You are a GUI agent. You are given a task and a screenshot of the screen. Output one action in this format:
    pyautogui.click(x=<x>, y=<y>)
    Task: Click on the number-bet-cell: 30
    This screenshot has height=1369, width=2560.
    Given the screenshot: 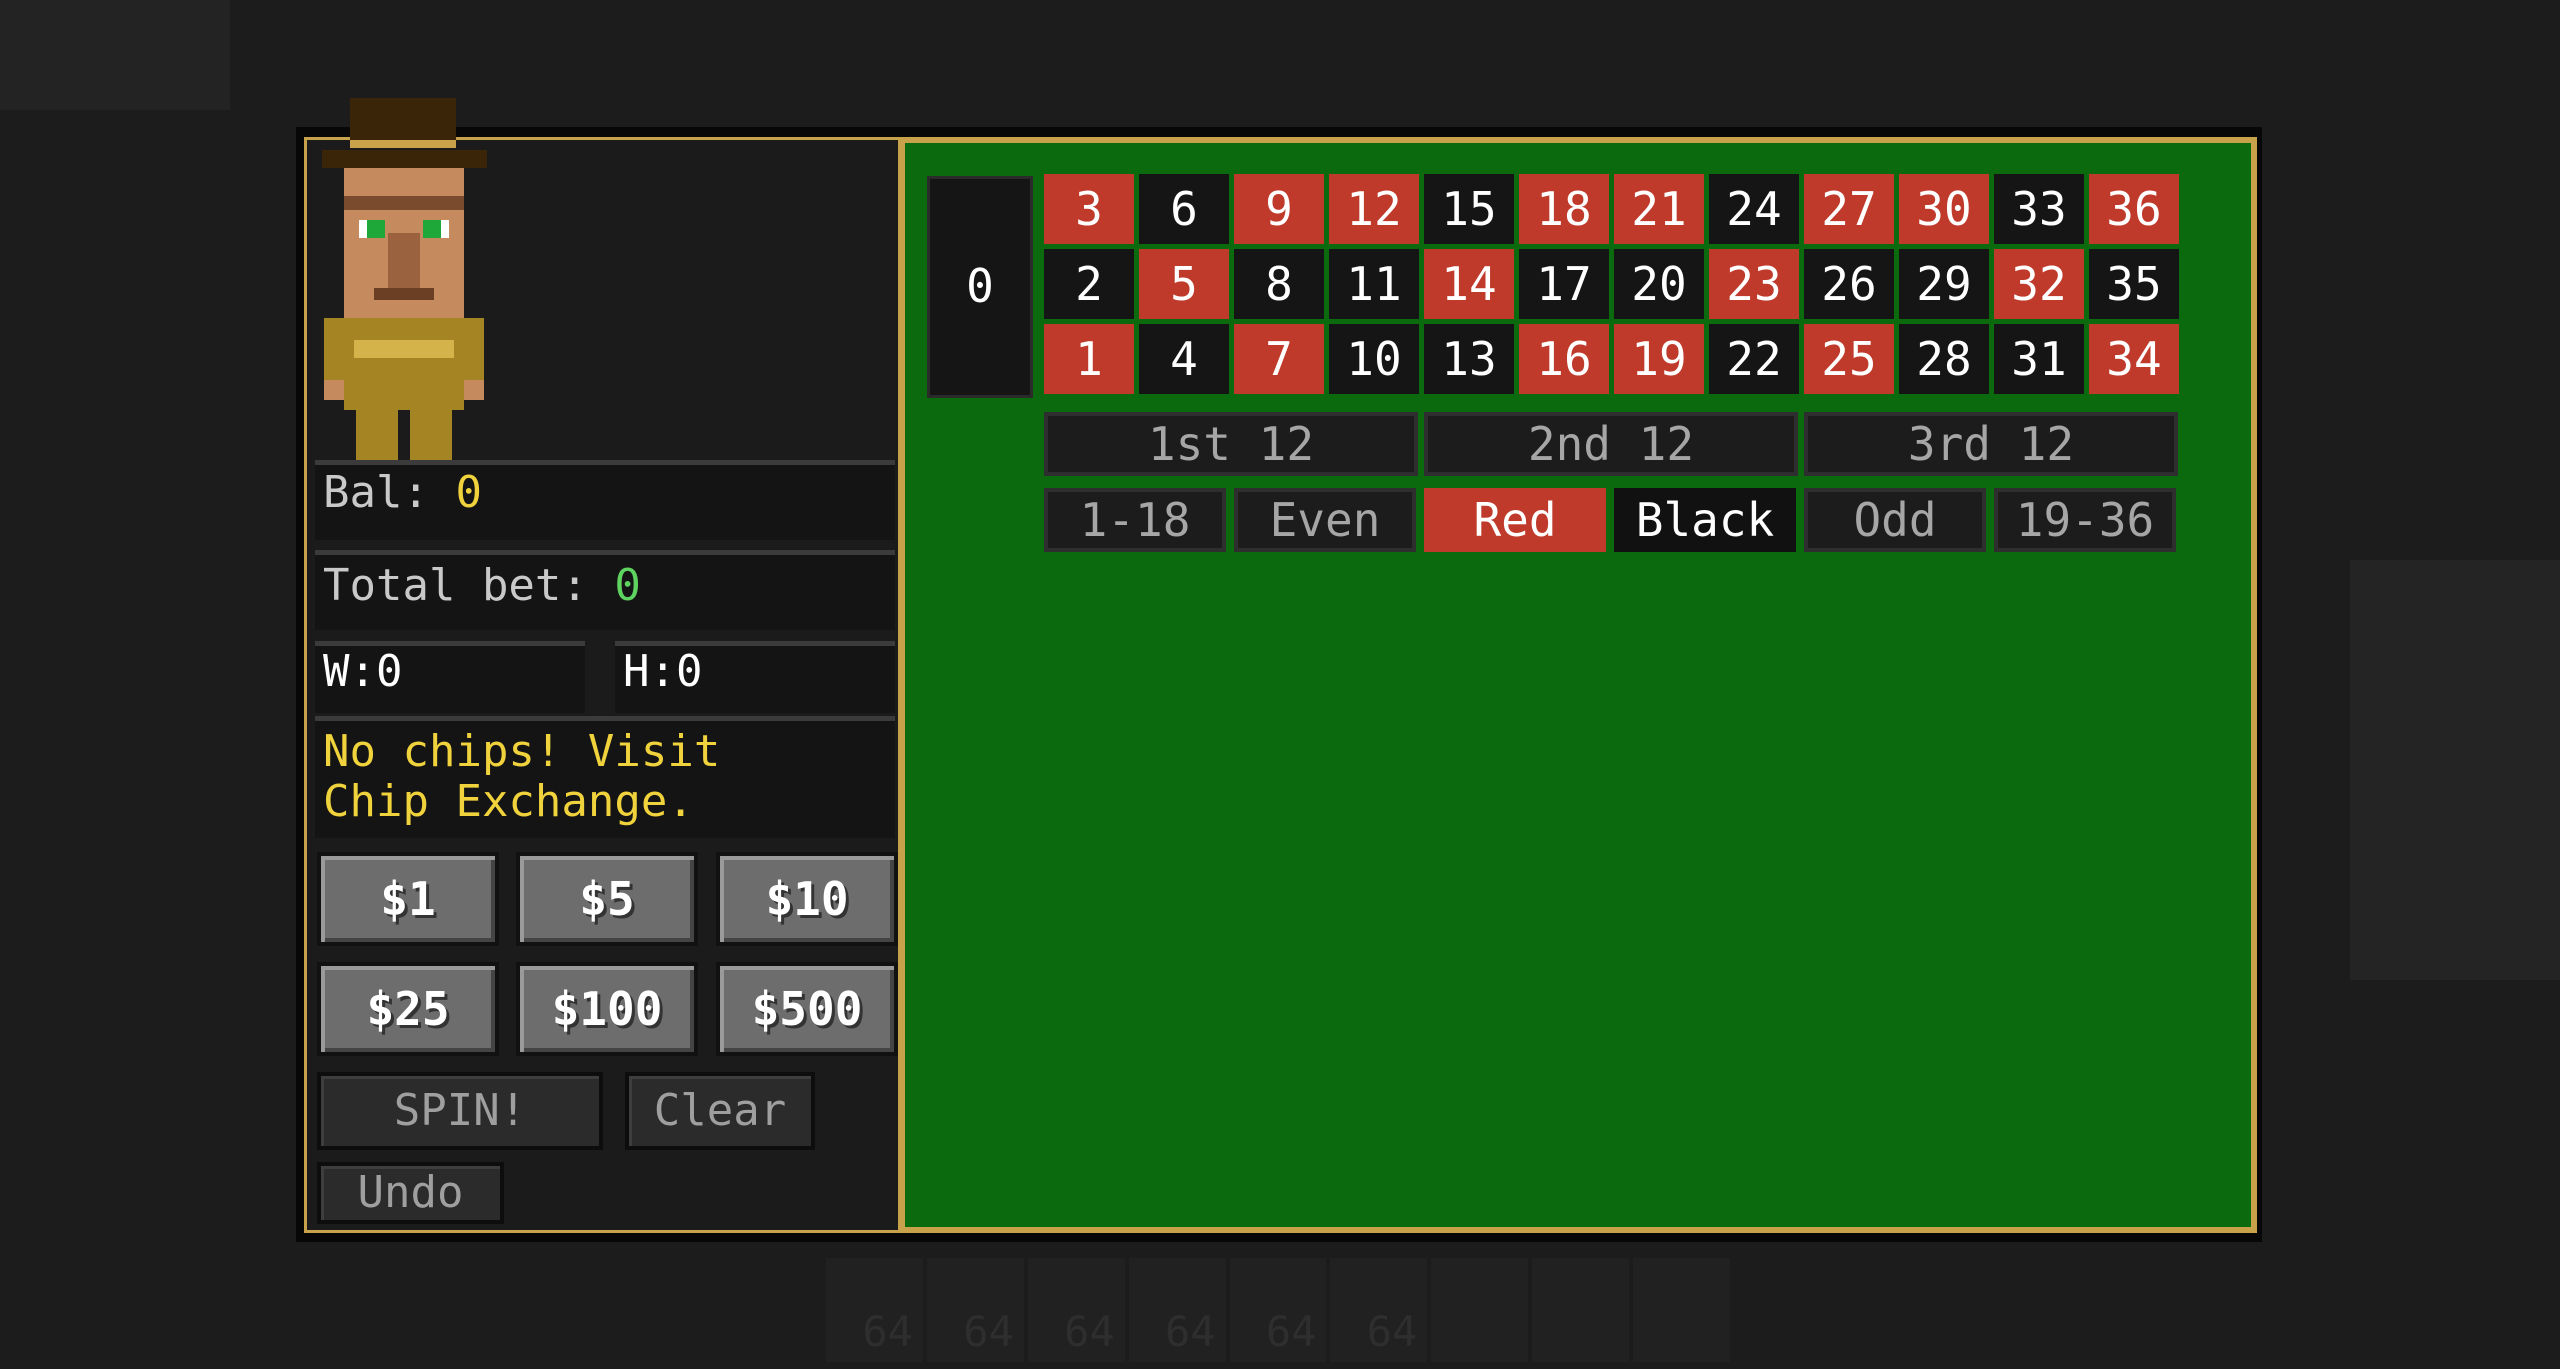 What is the action you would take?
    pyautogui.click(x=1944, y=209)
    